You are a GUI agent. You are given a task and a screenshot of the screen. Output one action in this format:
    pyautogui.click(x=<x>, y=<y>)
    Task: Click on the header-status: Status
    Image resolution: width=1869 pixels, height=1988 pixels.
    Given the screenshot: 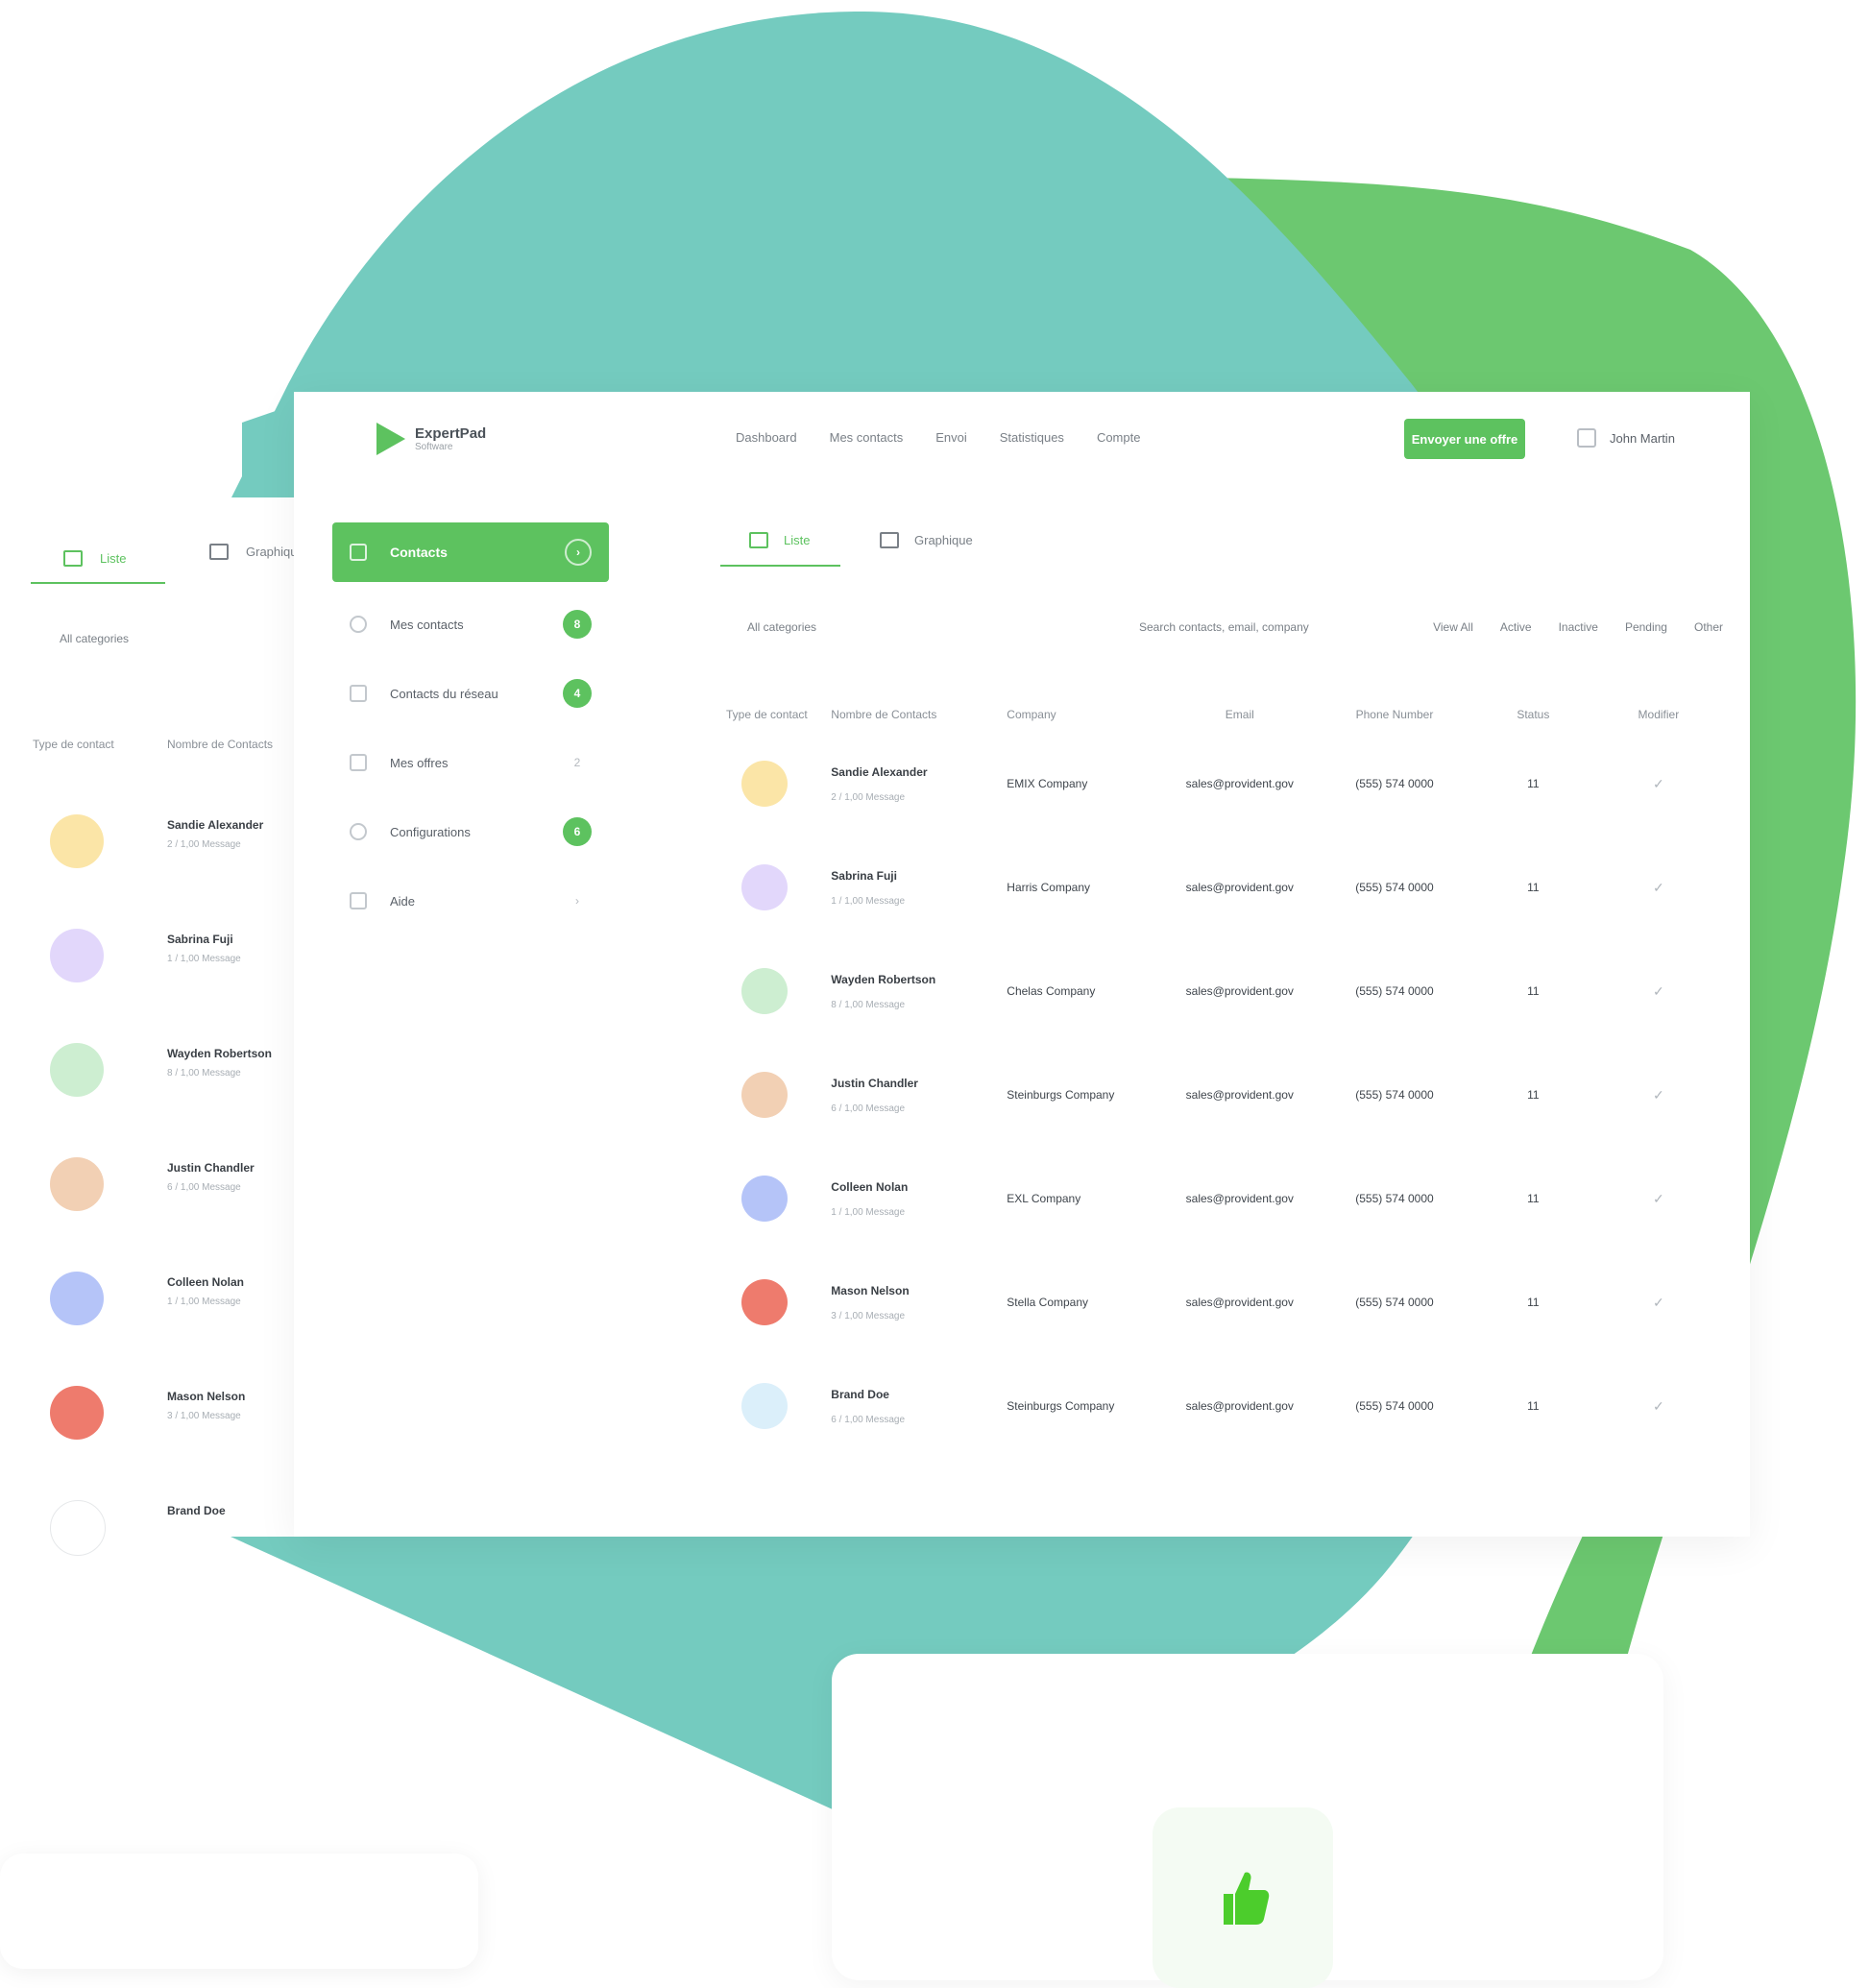 What is the action you would take?
    pyautogui.click(x=1533, y=714)
    